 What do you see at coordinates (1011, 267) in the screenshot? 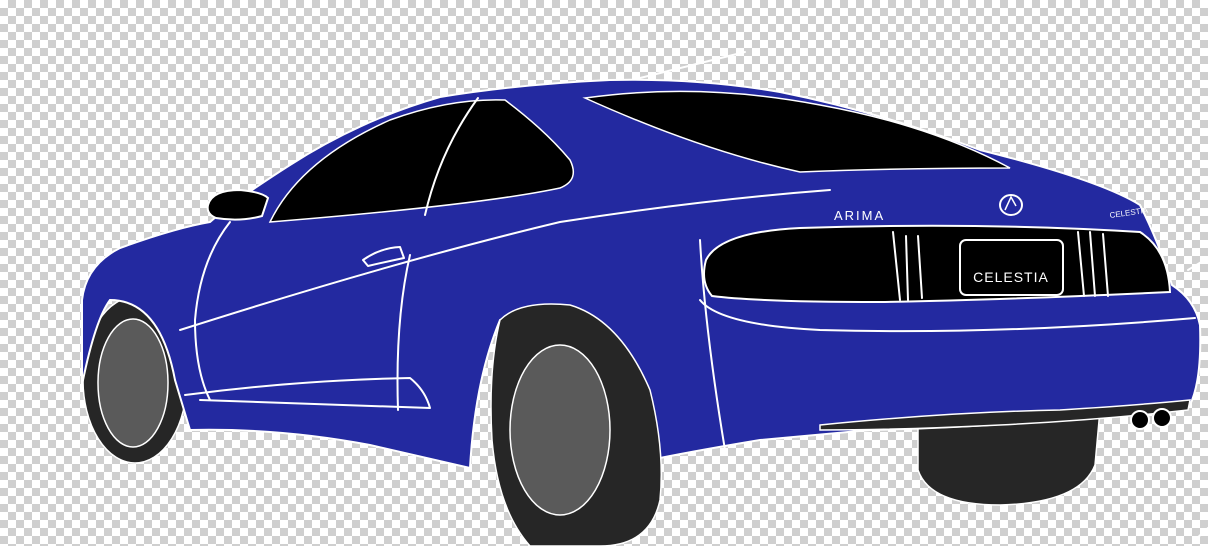
I see `license-plate: CELESTIA` at bounding box center [1011, 267].